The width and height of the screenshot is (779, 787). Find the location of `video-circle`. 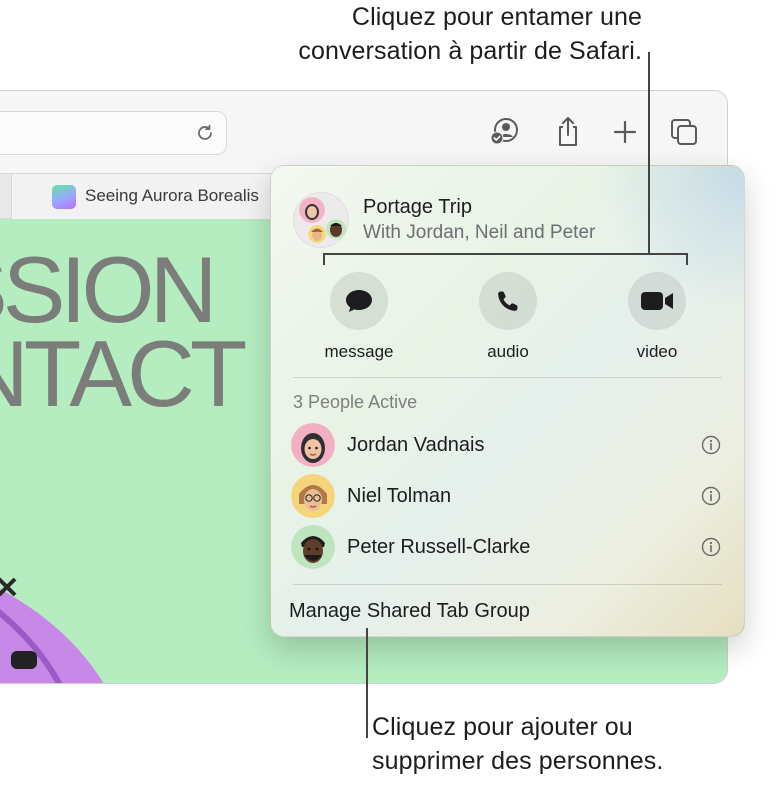

video-circle is located at coordinates (657, 301).